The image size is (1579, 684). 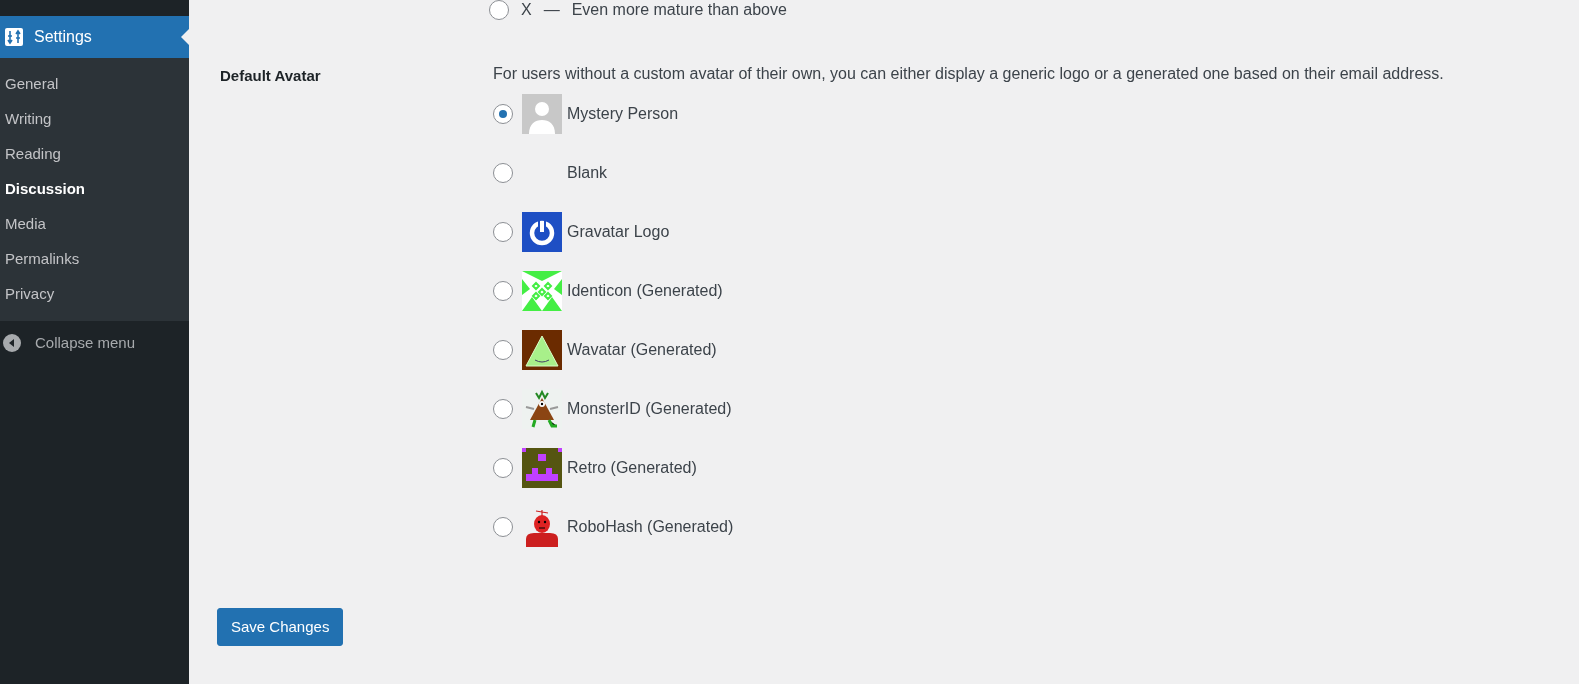 I want to click on current-item-pointer, so click(x=185, y=37).